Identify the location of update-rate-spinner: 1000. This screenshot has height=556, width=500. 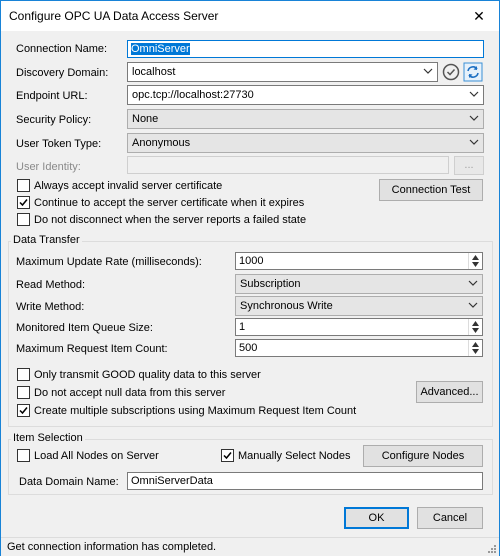
(359, 261).